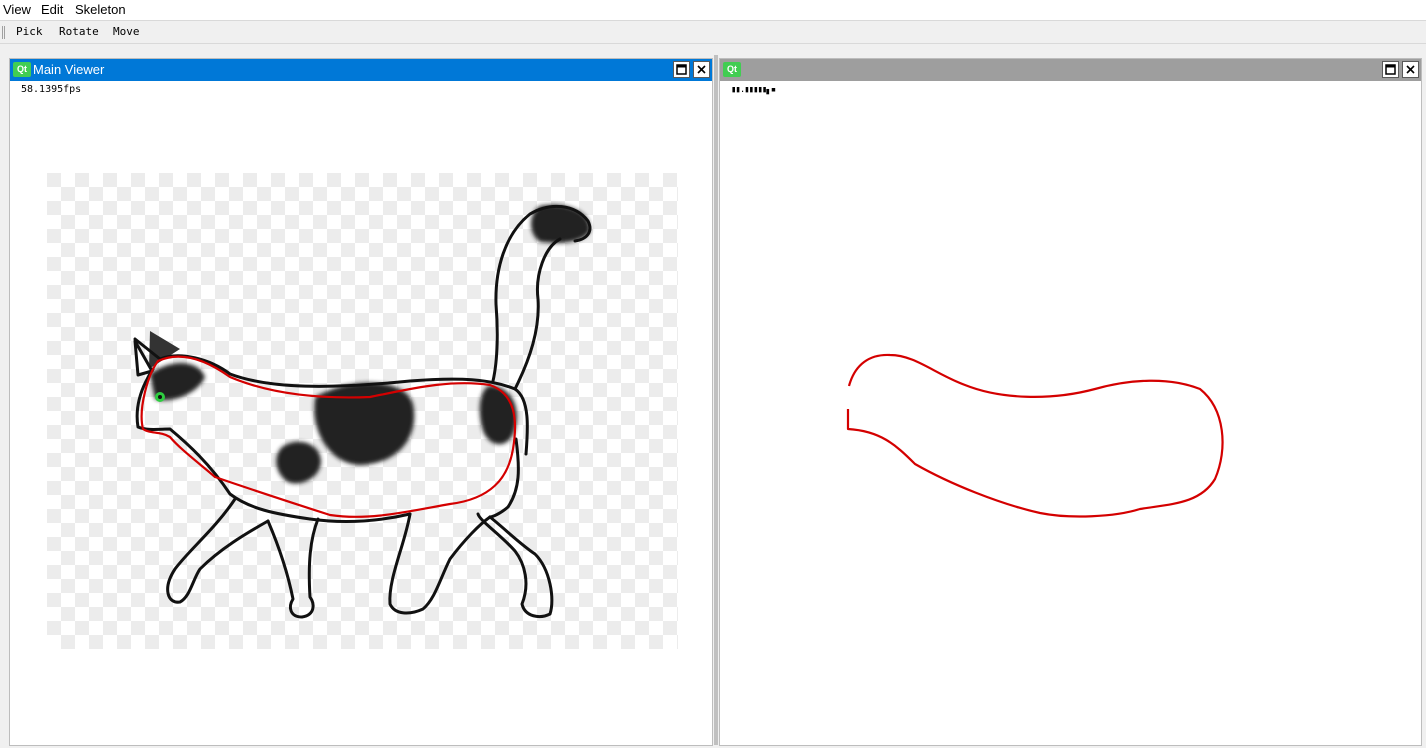  What do you see at coordinates (3, 32) in the screenshot?
I see `toolbar-grip-icon` at bounding box center [3, 32].